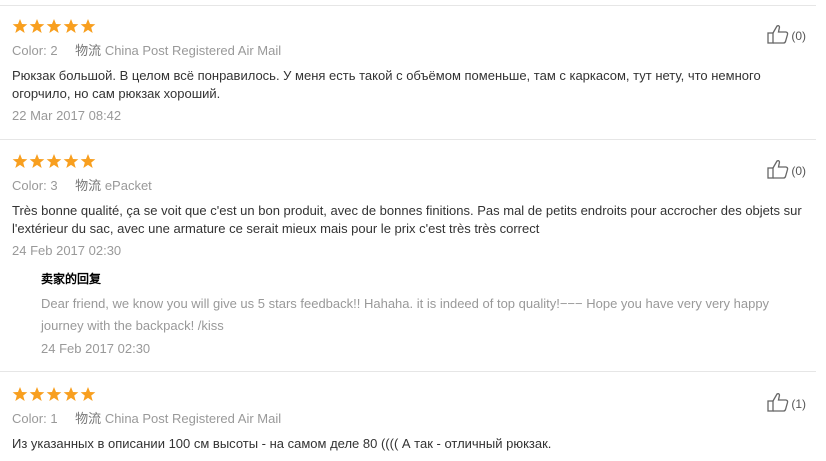 This screenshot has width=826, height=461. Describe the element at coordinates (96, 348) in the screenshot. I see `seller-reply-date: 24 Feb 2017 02:30` at that location.